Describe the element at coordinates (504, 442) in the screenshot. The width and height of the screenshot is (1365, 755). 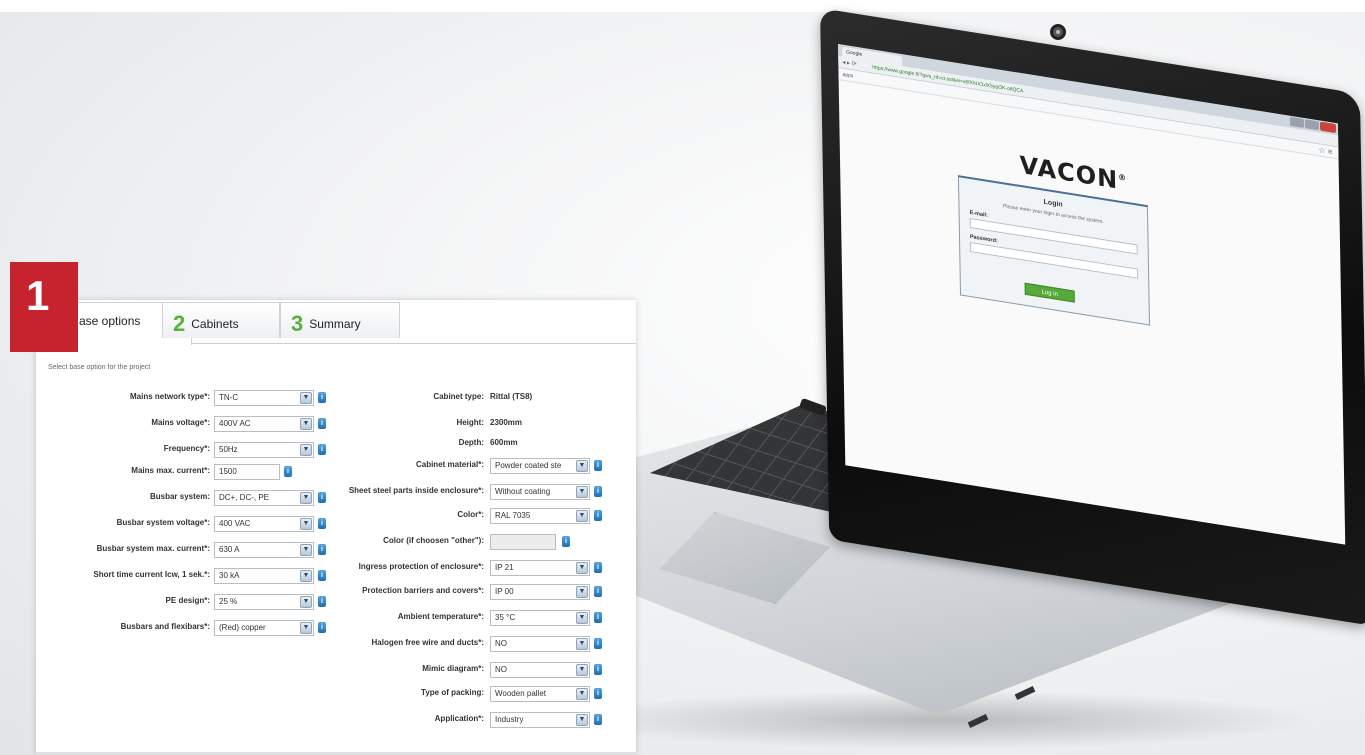
I see `depth-value: 600mm` at that location.